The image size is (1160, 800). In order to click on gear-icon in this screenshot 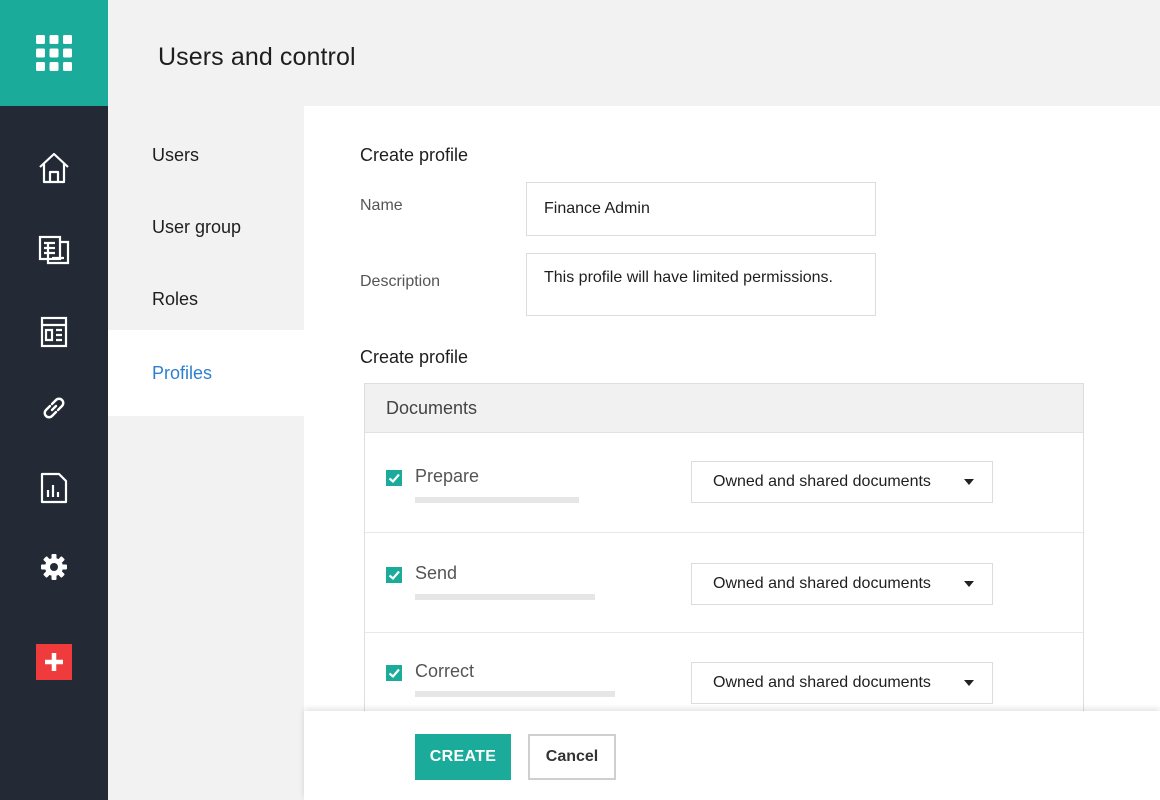, I will do `click(54, 567)`.